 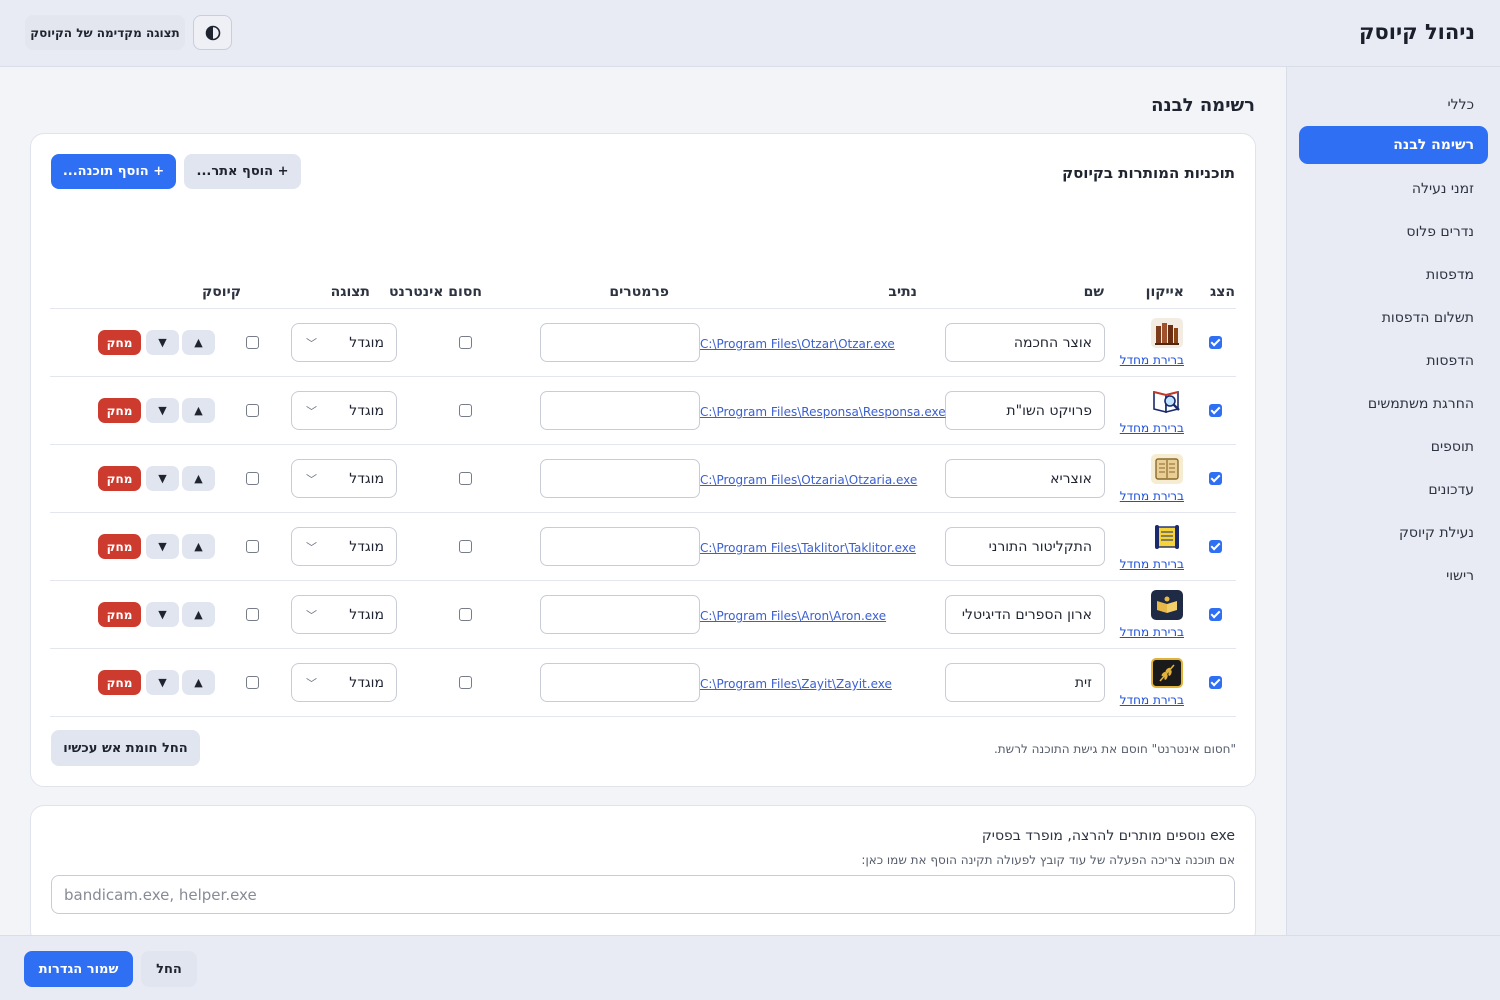 What do you see at coordinates (1393, 105) in the screenshot?
I see `sidebar-item-general: כללי` at bounding box center [1393, 105].